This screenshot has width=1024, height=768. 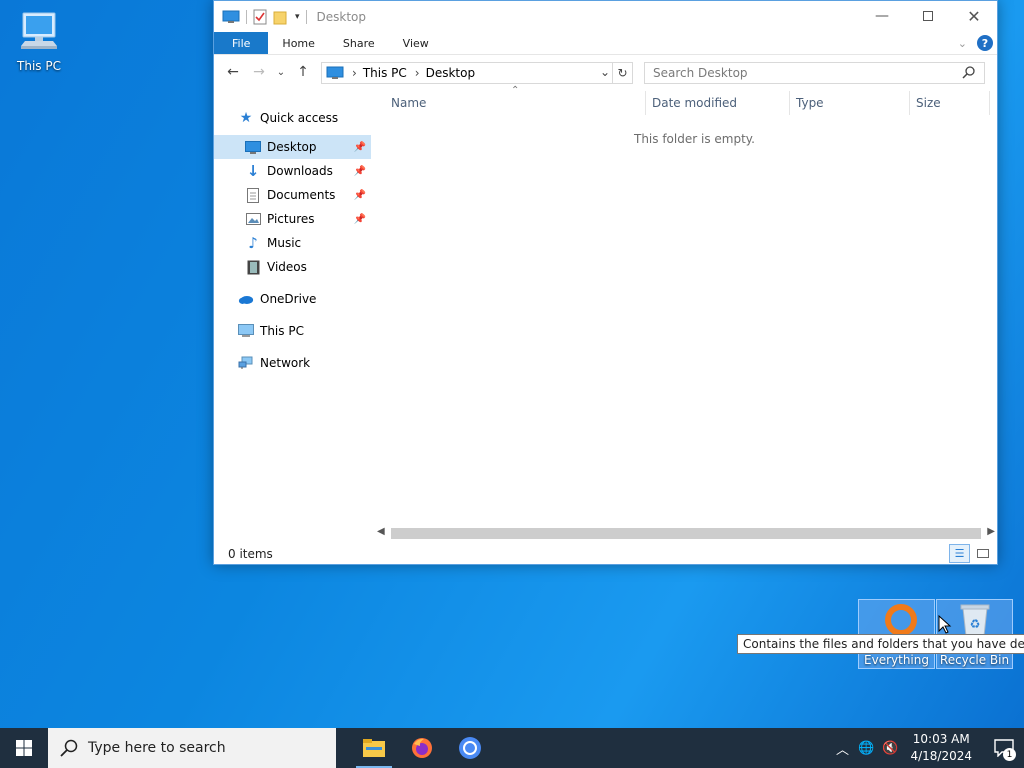 What do you see at coordinates (281, 17) in the screenshot?
I see `new-folder-icon` at bounding box center [281, 17].